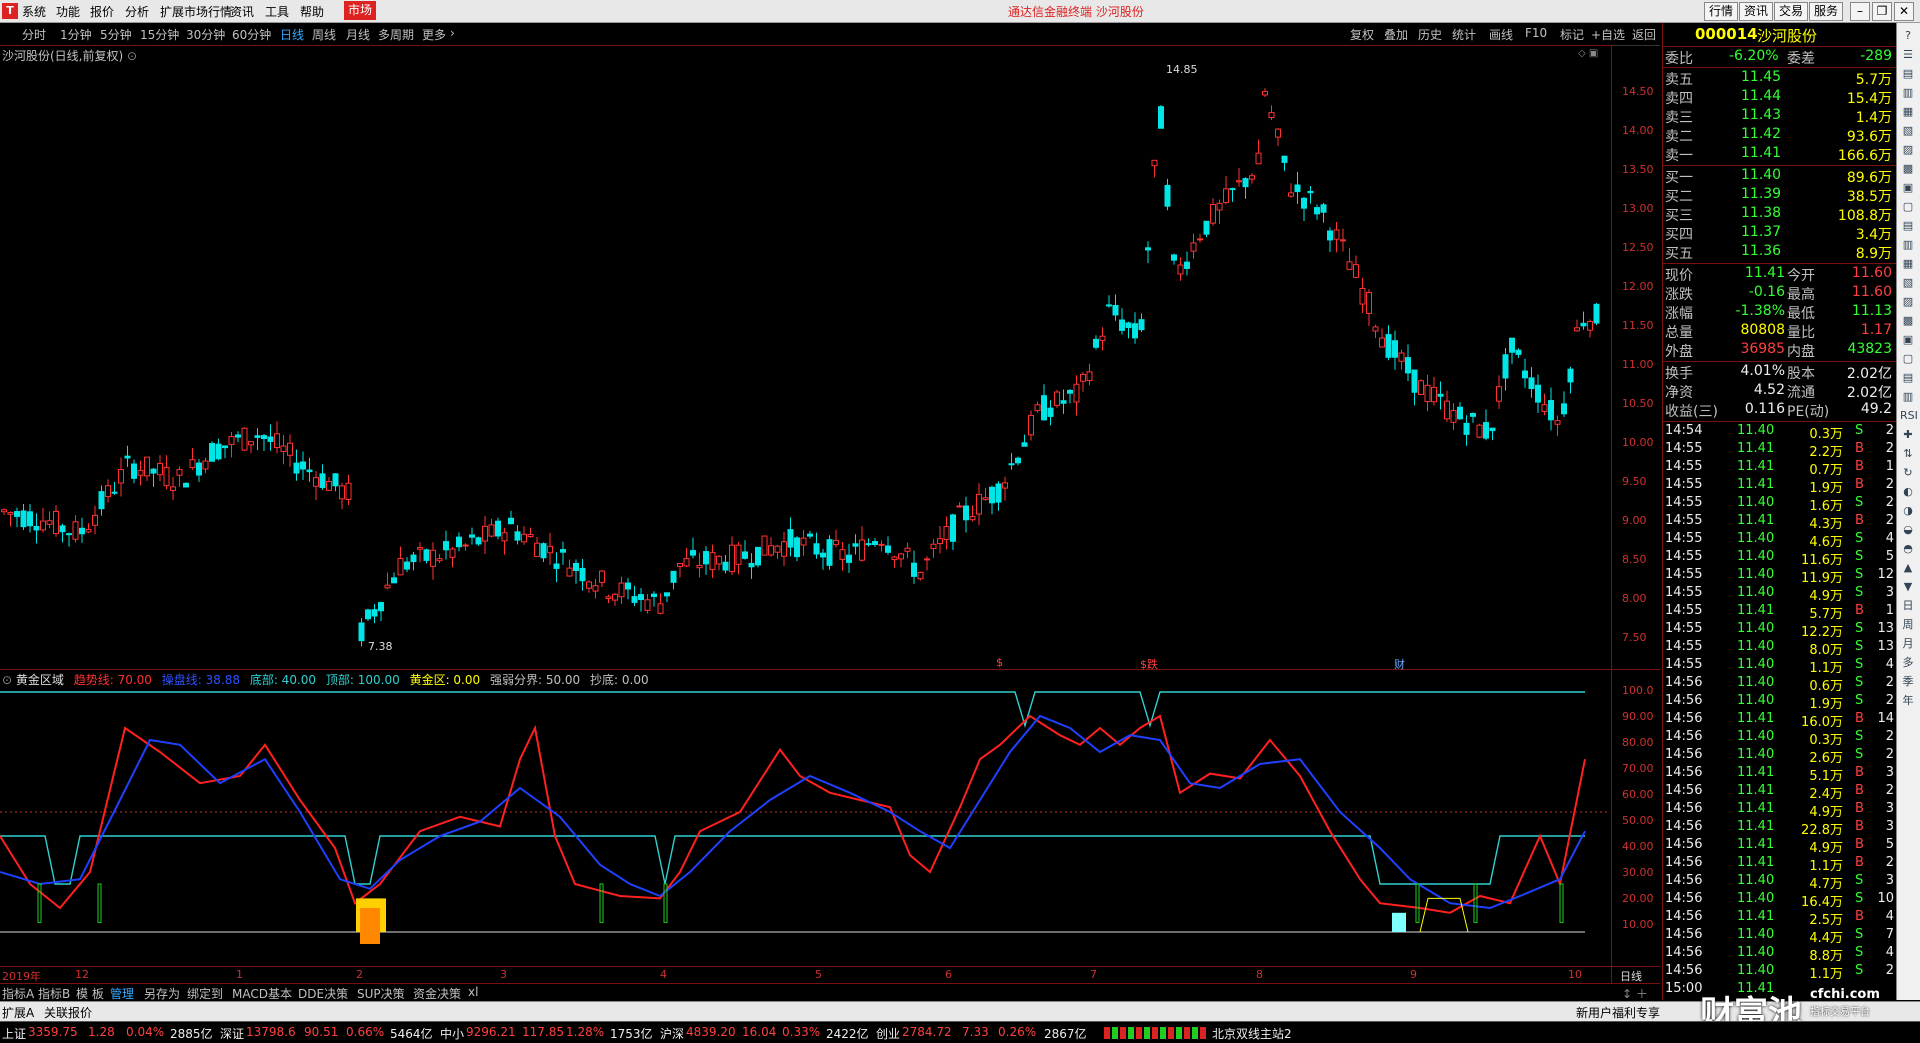  I want to click on period-more: 更多, so click(434, 34).